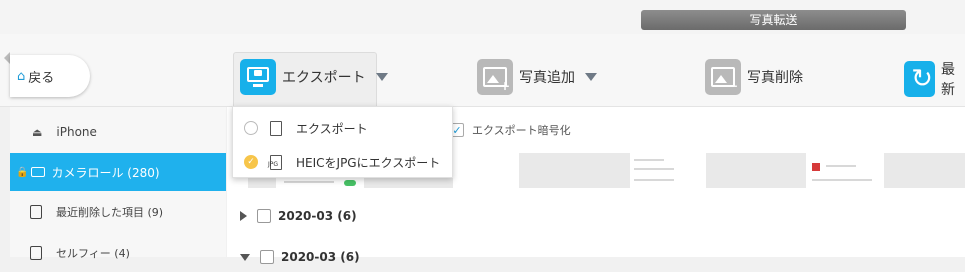 This screenshot has width=965, height=272. I want to click on photo-delete-icon: −, so click(723, 77).